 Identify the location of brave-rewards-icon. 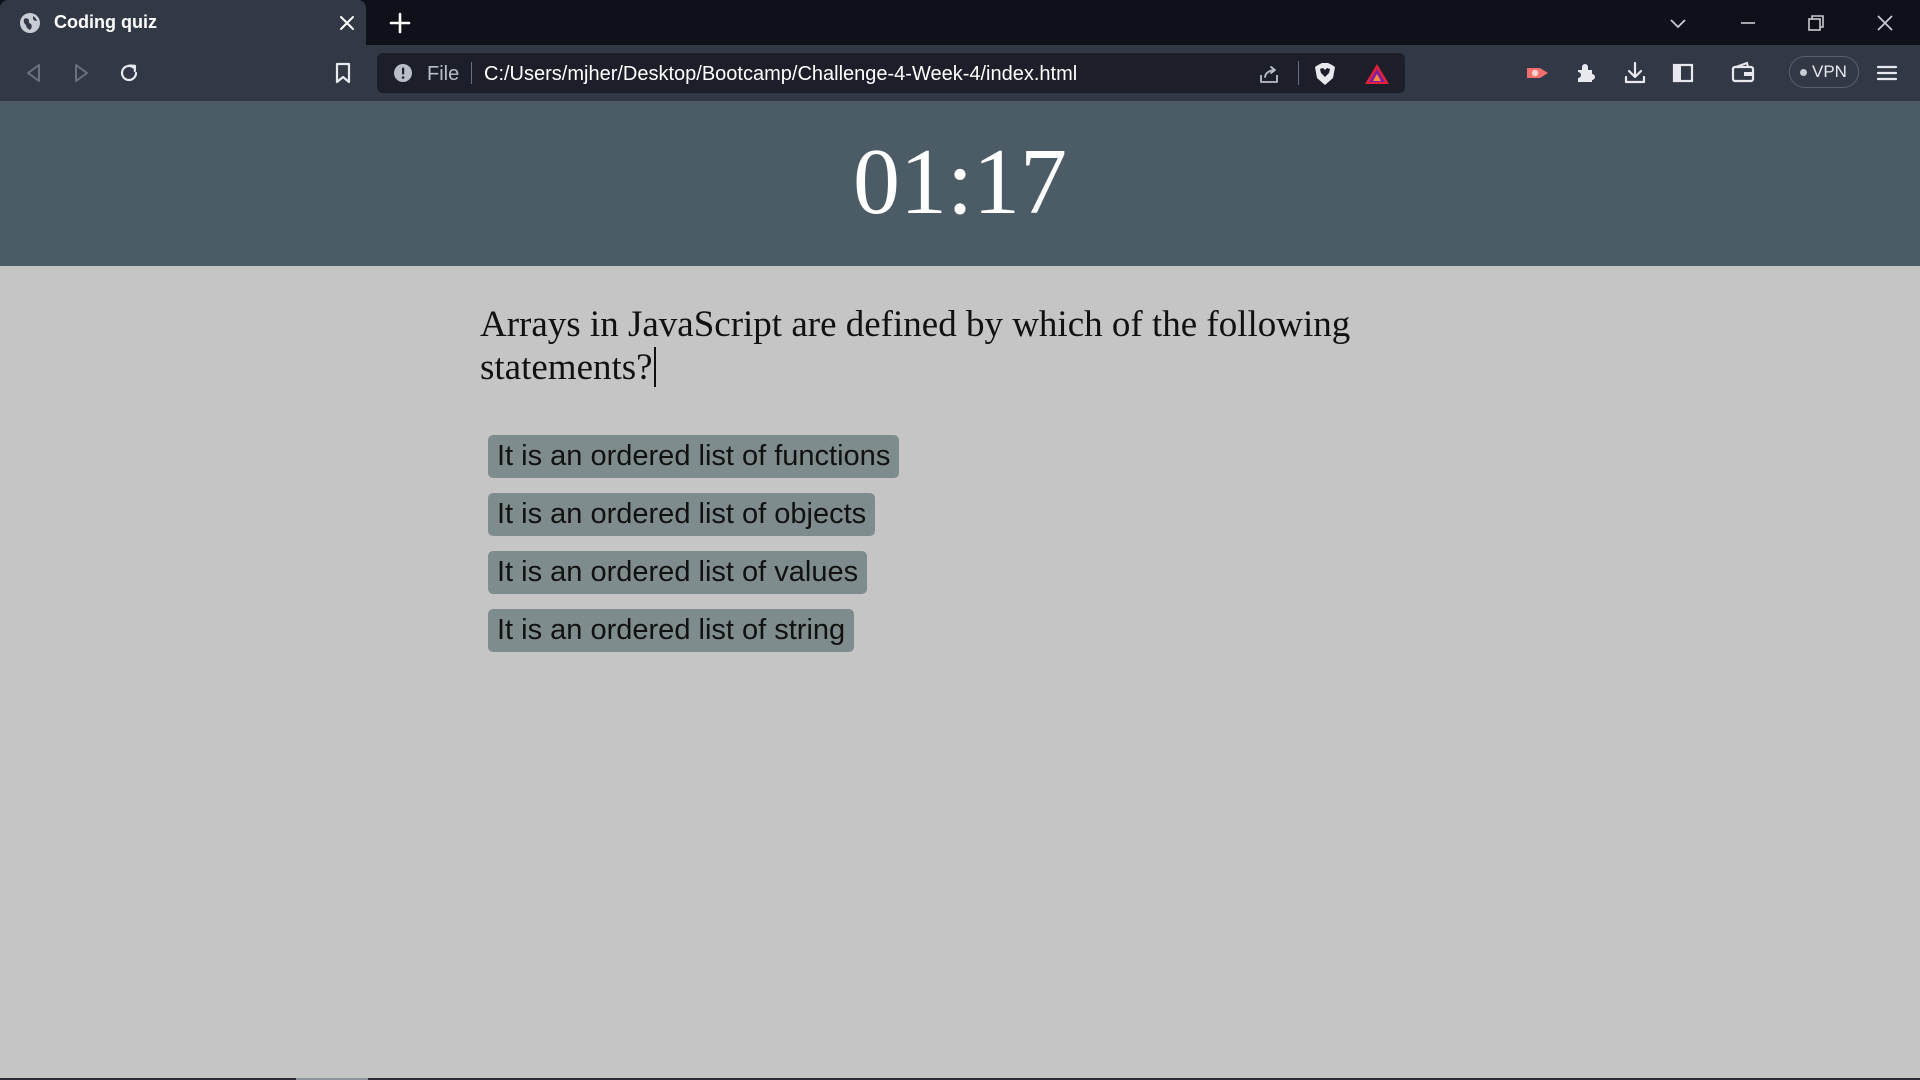
(1377, 74).